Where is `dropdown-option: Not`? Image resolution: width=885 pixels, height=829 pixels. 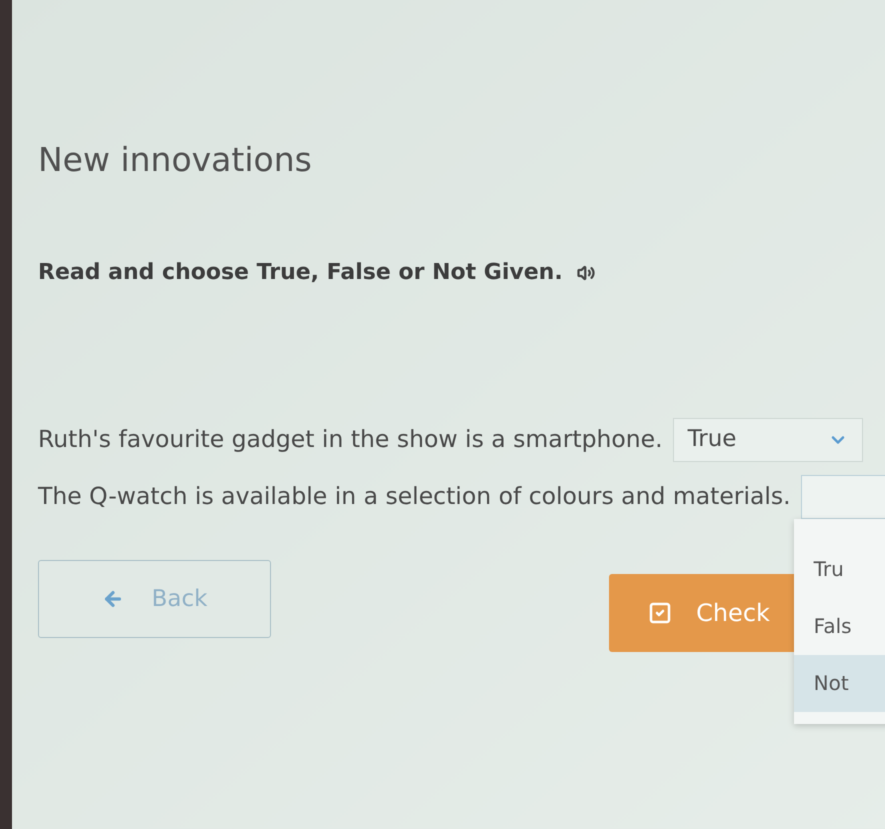
dropdown-option: Not is located at coordinates (839, 683).